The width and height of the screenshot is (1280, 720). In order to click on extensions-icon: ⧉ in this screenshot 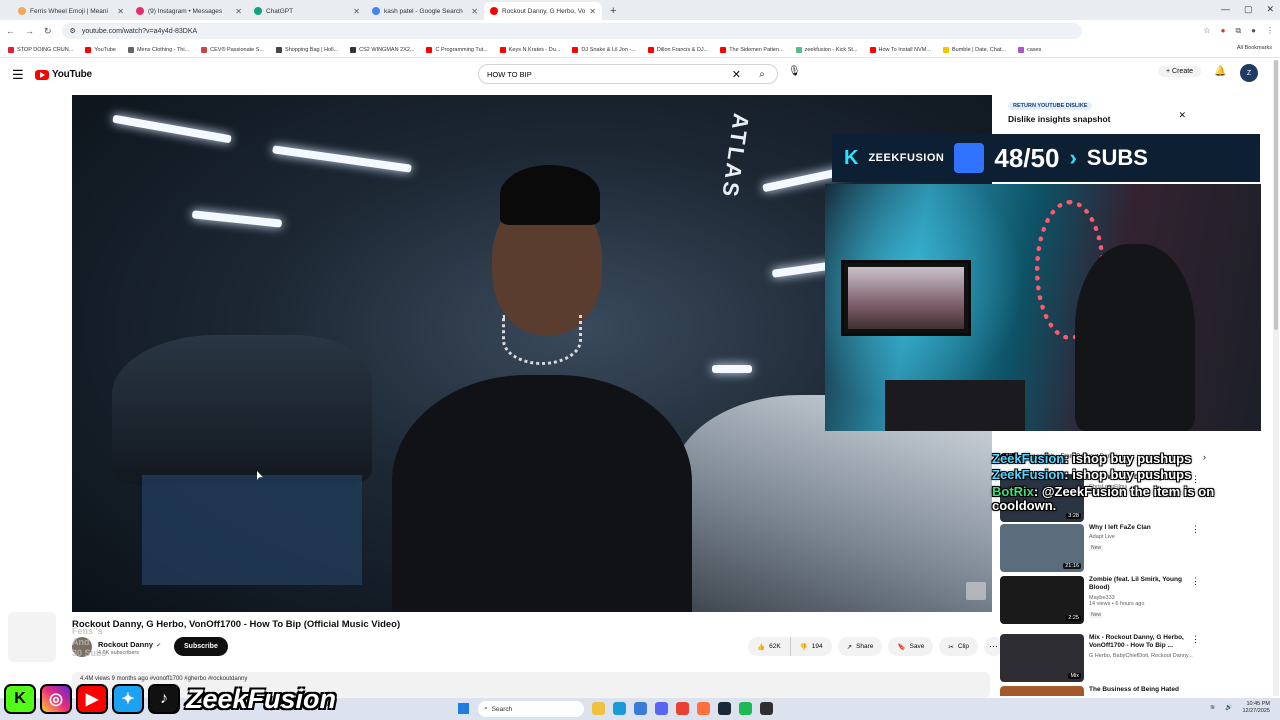, I will do `click(1238, 31)`.